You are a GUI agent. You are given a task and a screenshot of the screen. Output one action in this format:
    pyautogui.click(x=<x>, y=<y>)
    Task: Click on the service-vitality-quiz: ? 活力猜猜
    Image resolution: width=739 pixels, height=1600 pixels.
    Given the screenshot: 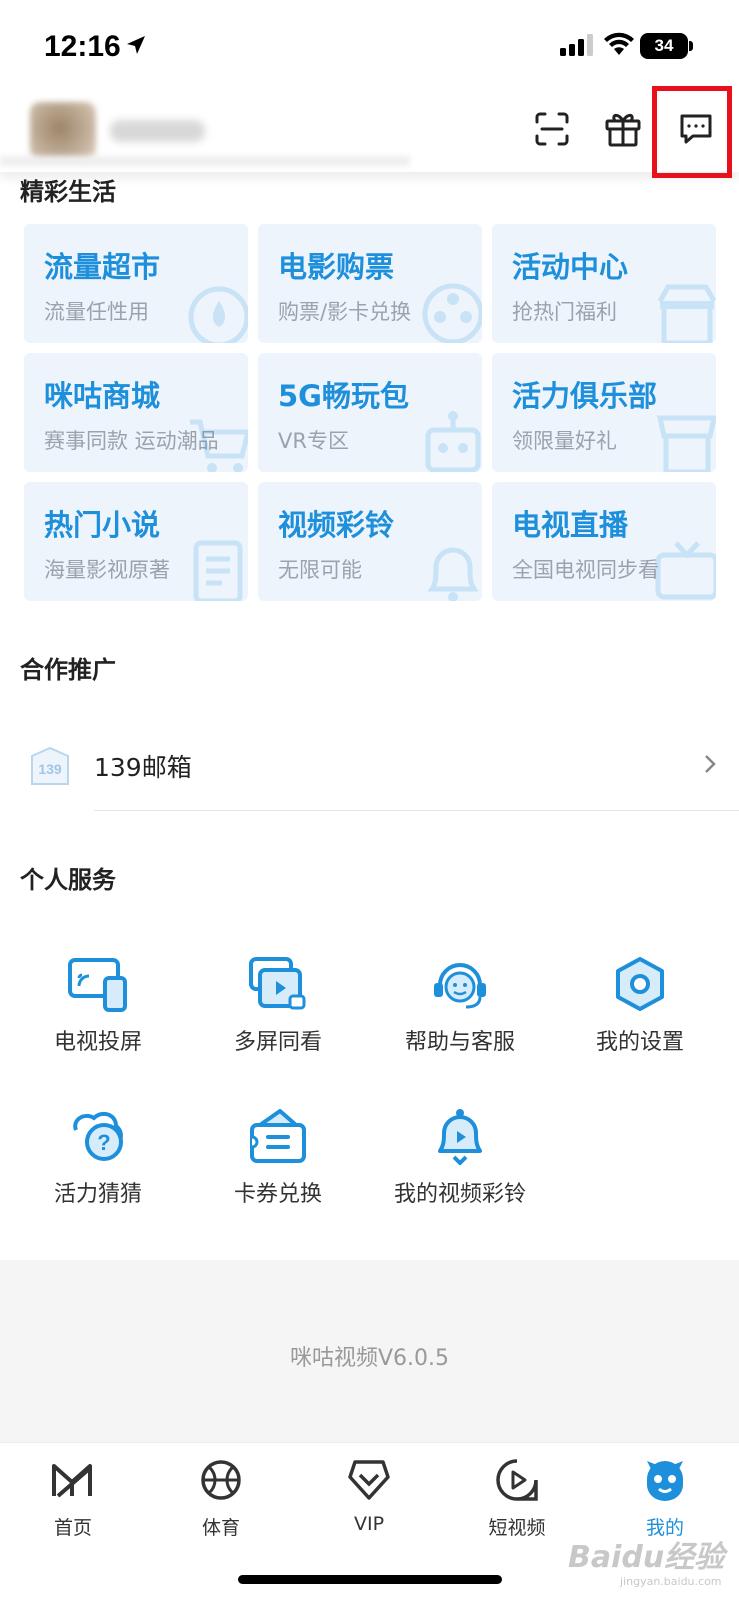 What is the action you would take?
    pyautogui.click(x=98, y=1156)
    